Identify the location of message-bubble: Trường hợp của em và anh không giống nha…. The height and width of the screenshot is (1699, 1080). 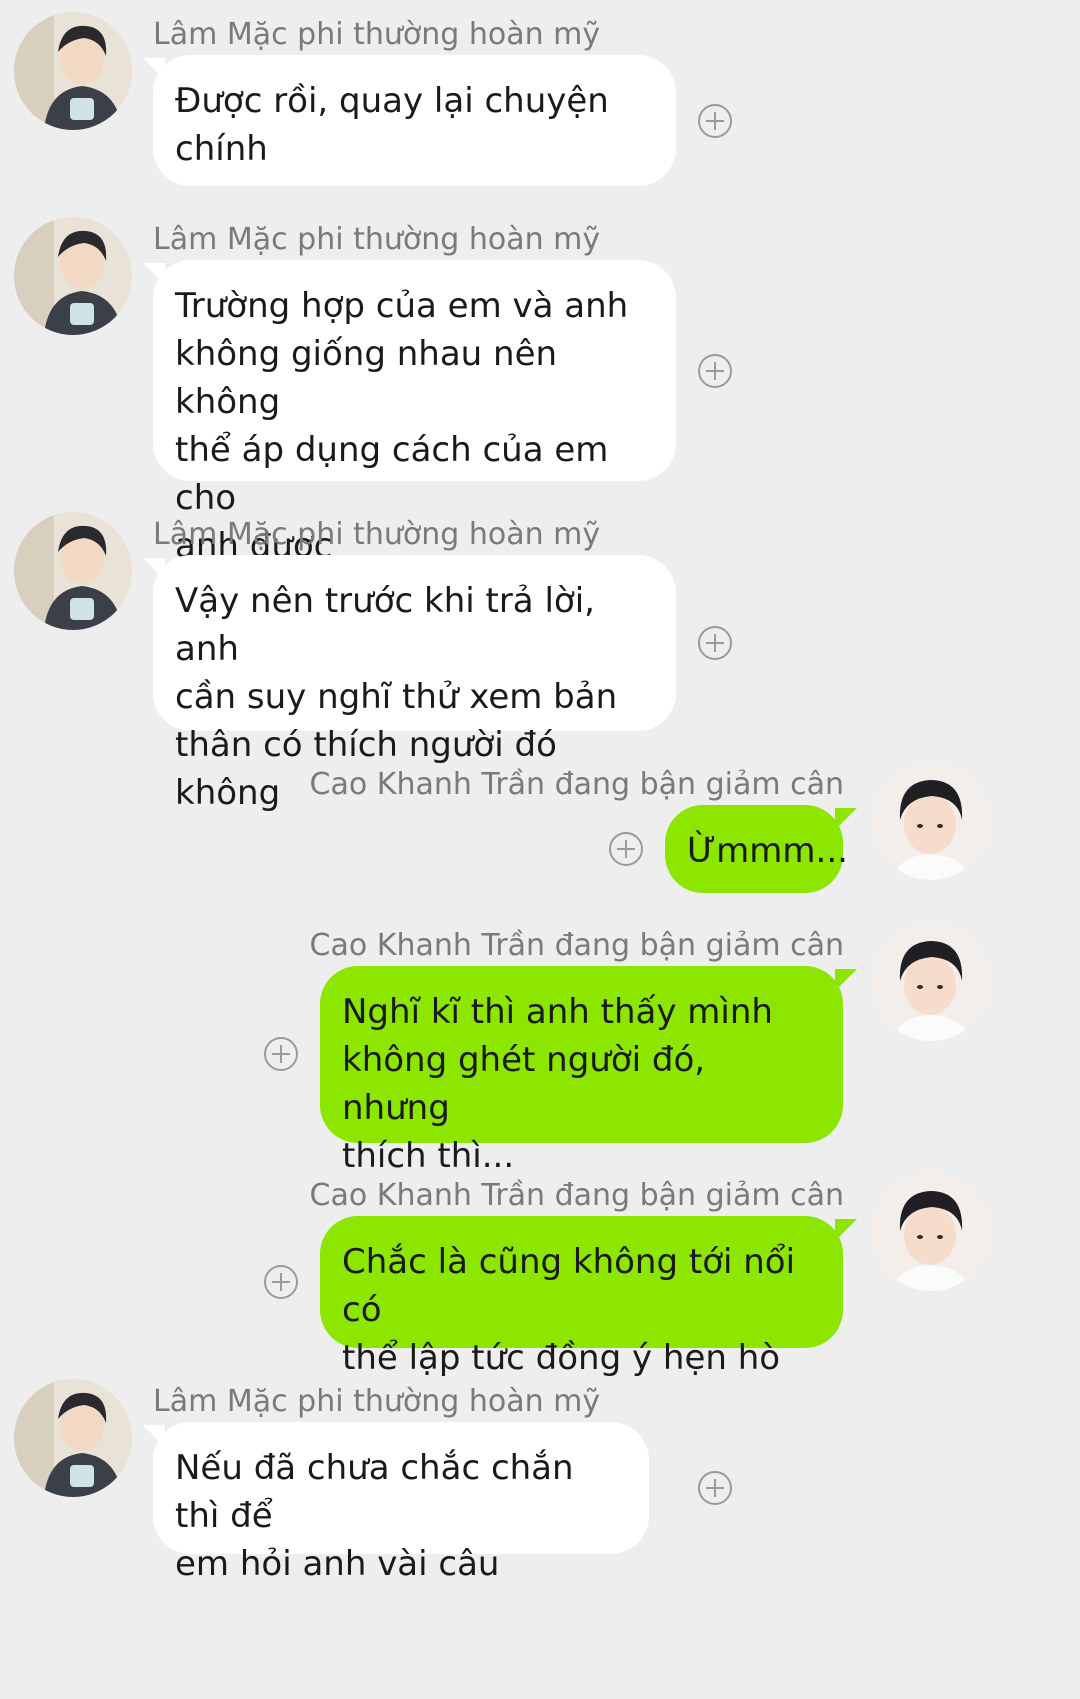
(414, 413).